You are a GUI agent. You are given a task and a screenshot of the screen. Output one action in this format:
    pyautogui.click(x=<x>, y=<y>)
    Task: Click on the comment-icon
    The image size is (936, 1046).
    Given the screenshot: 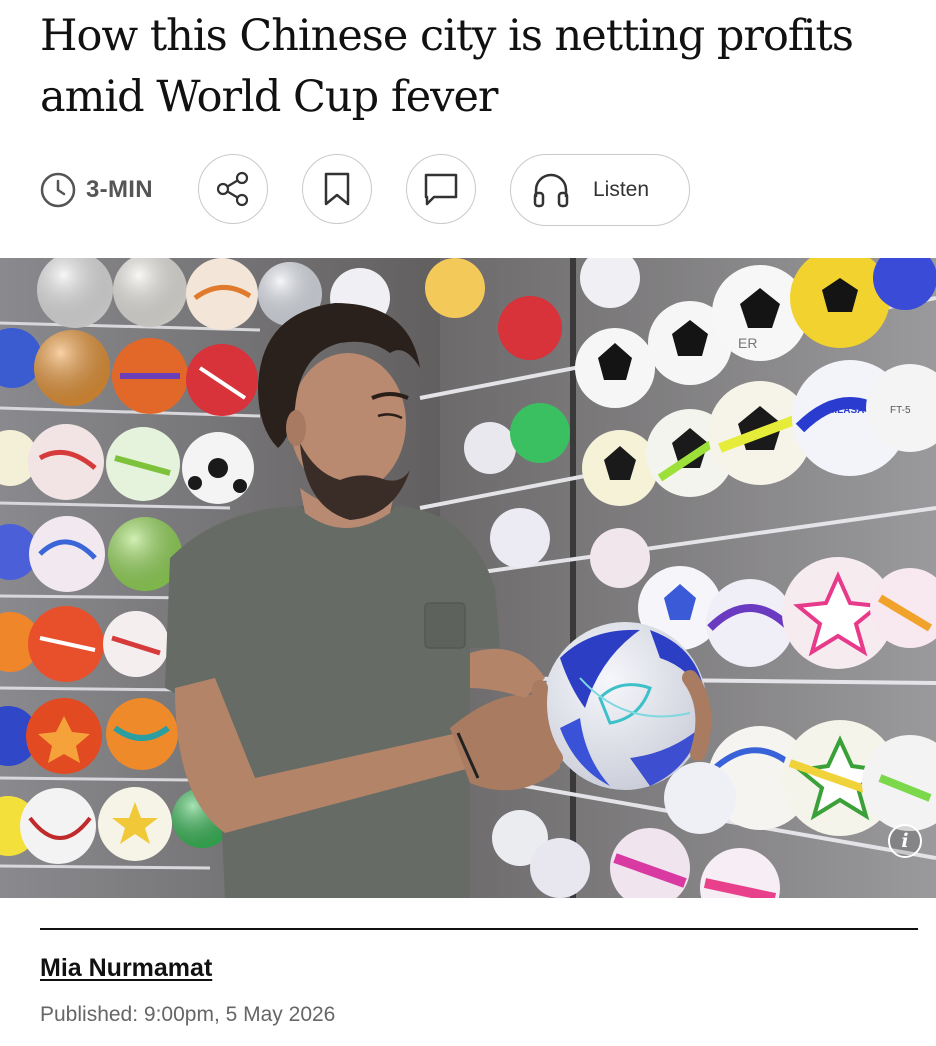 What is the action you would take?
    pyautogui.click(x=441, y=189)
    